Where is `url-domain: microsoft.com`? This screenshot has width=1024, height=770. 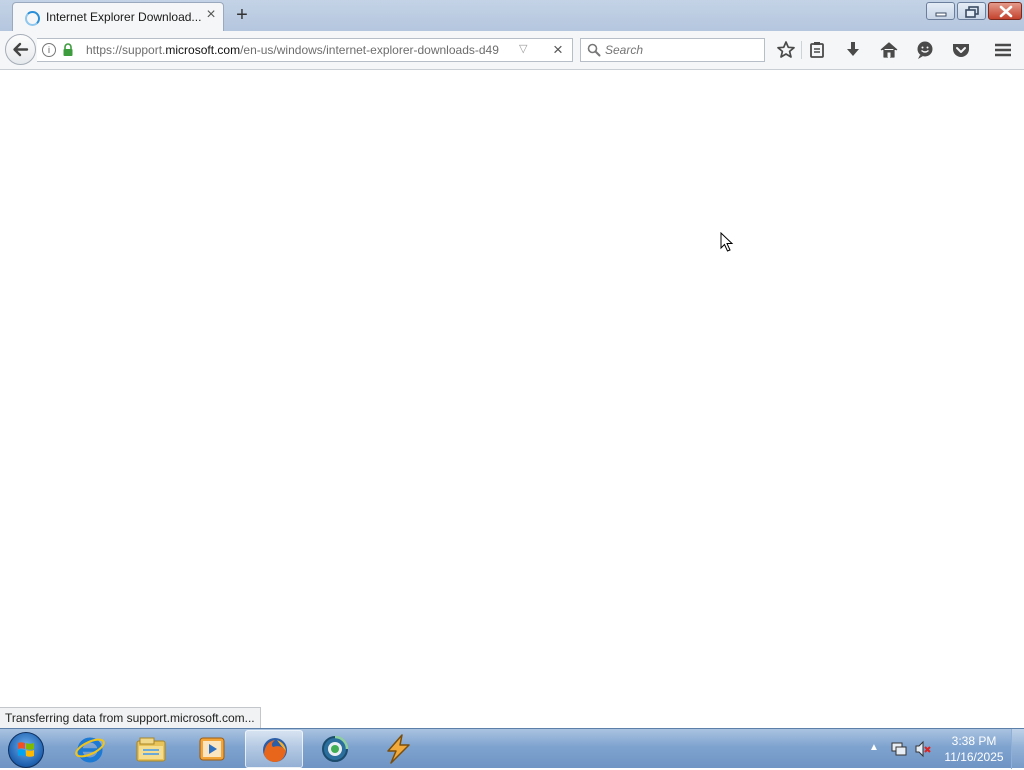 url-domain: microsoft.com is located at coordinates (203, 50).